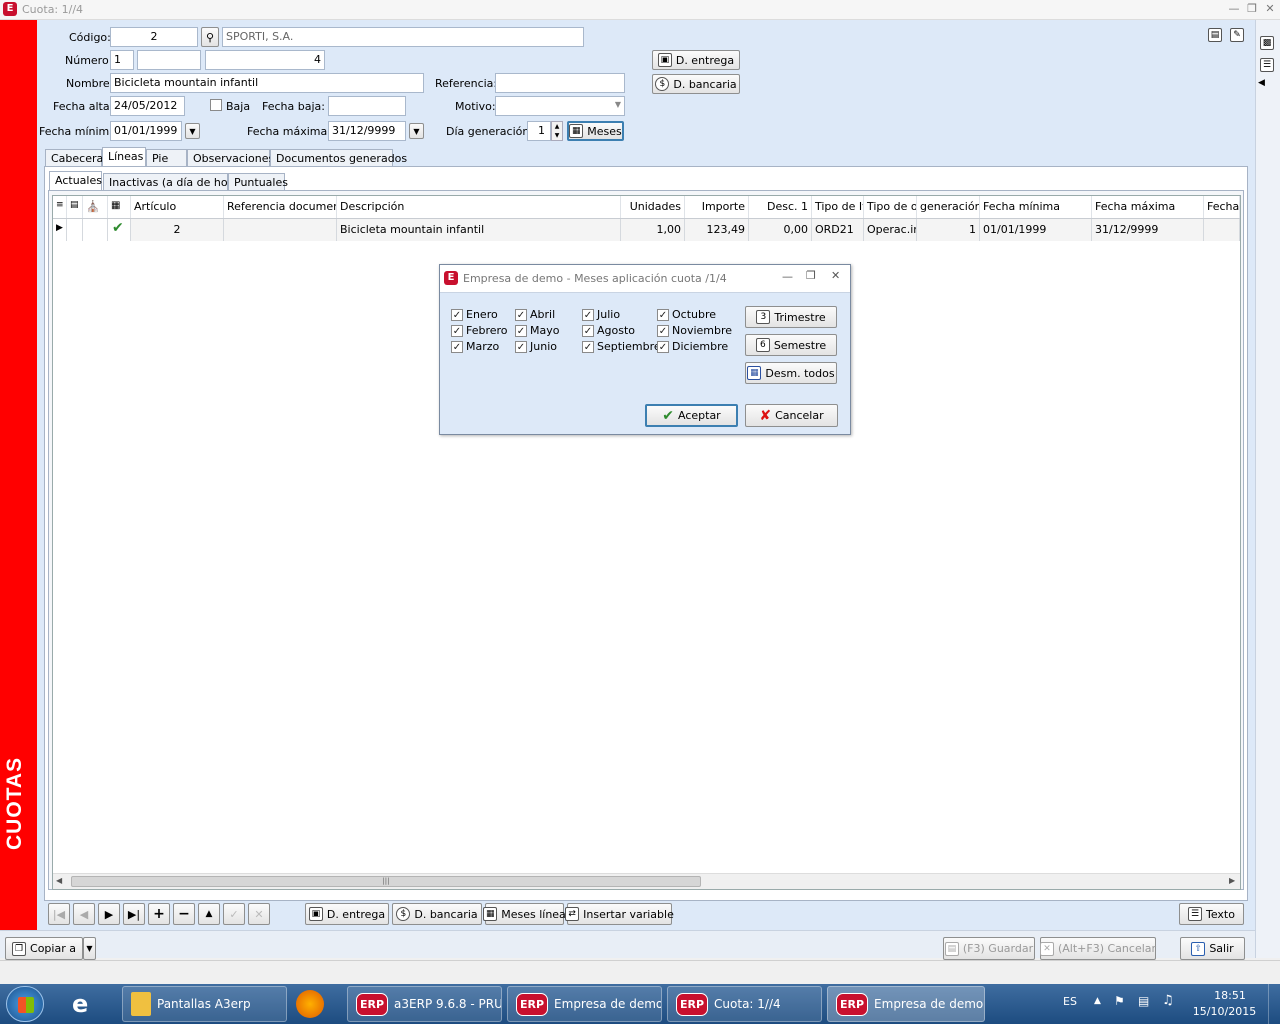 The width and height of the screenshot is (1280, 1024). I want to click on col-fecha-a: Fecha a, so click(1222, 207).